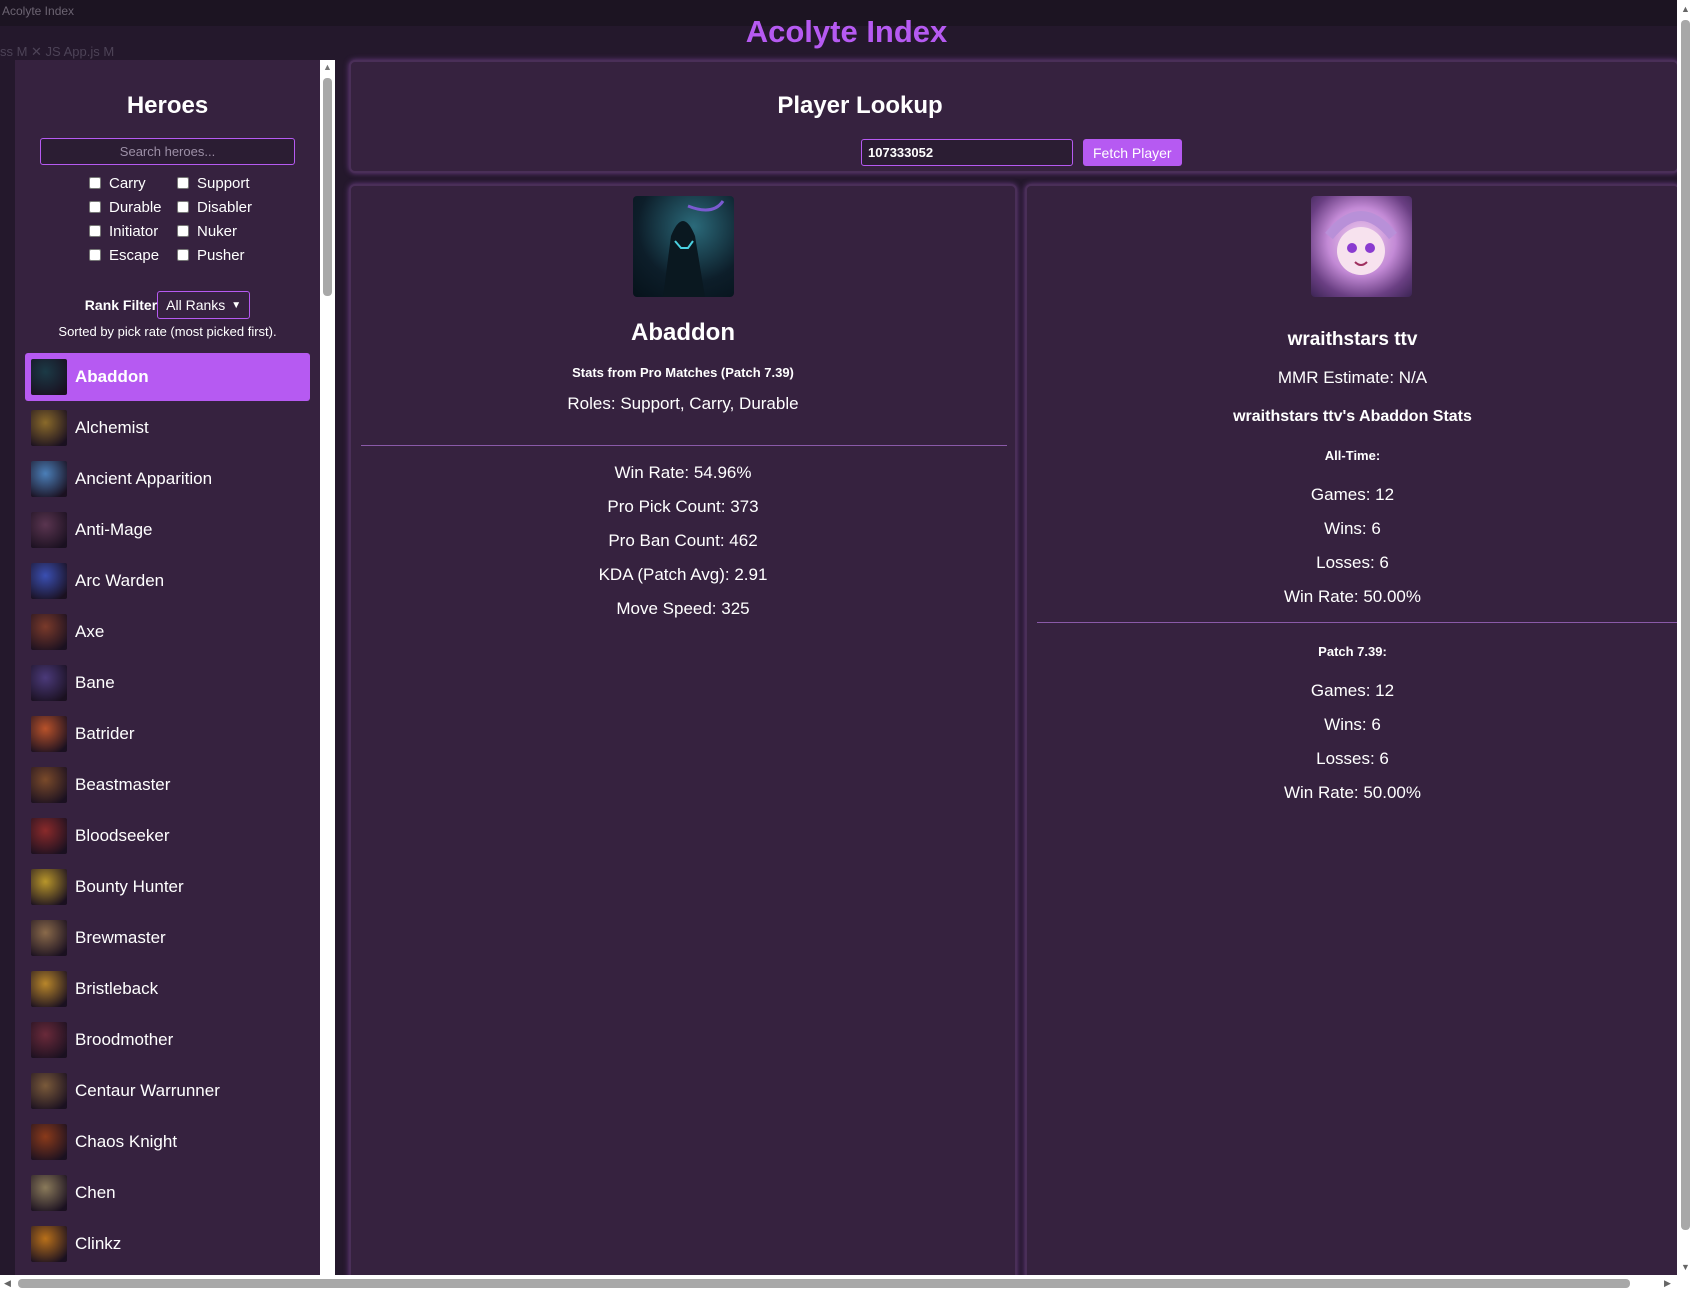 This screenshot has height=1291, width=1693. I want to click on role-filter-escape: Escape, so click(133, 255).